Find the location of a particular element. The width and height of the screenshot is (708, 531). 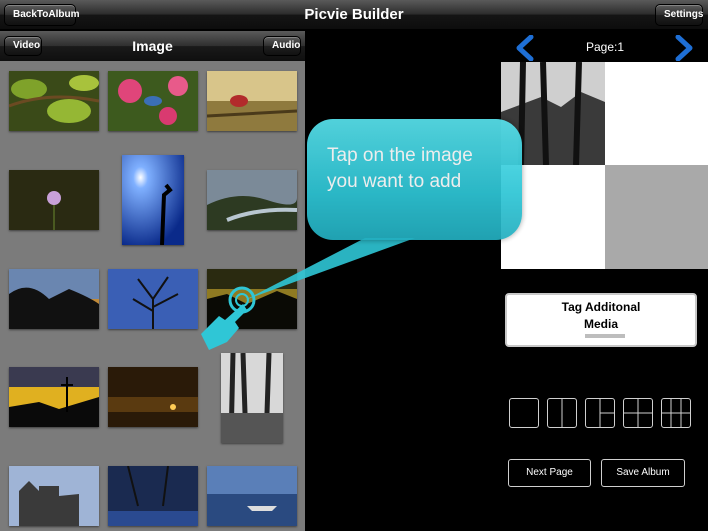

photo-night-water is located at coordinates (153, 496).